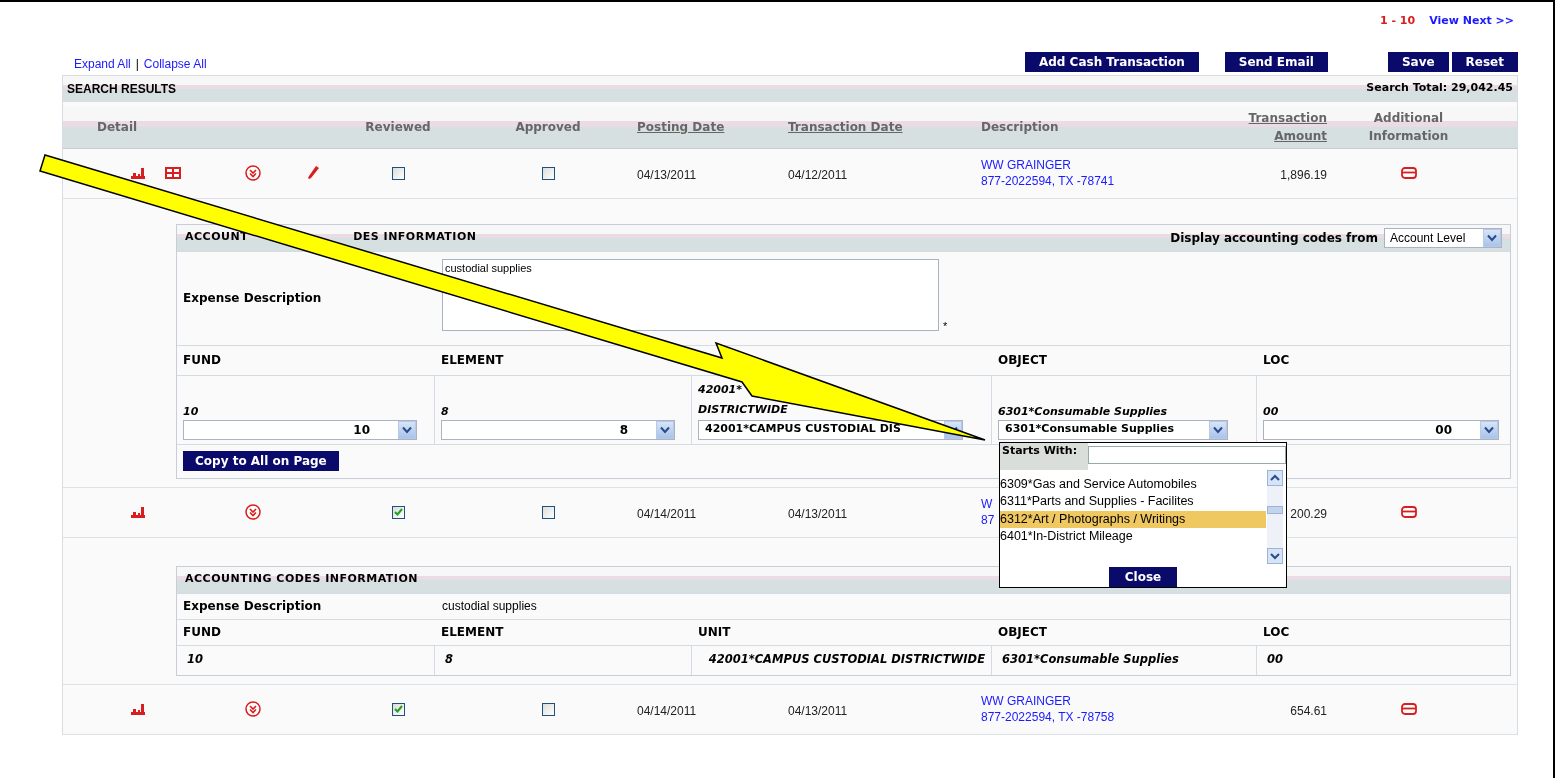  I want to click on description-link: 877-2022594, TX -78741, so click(1048, 181).